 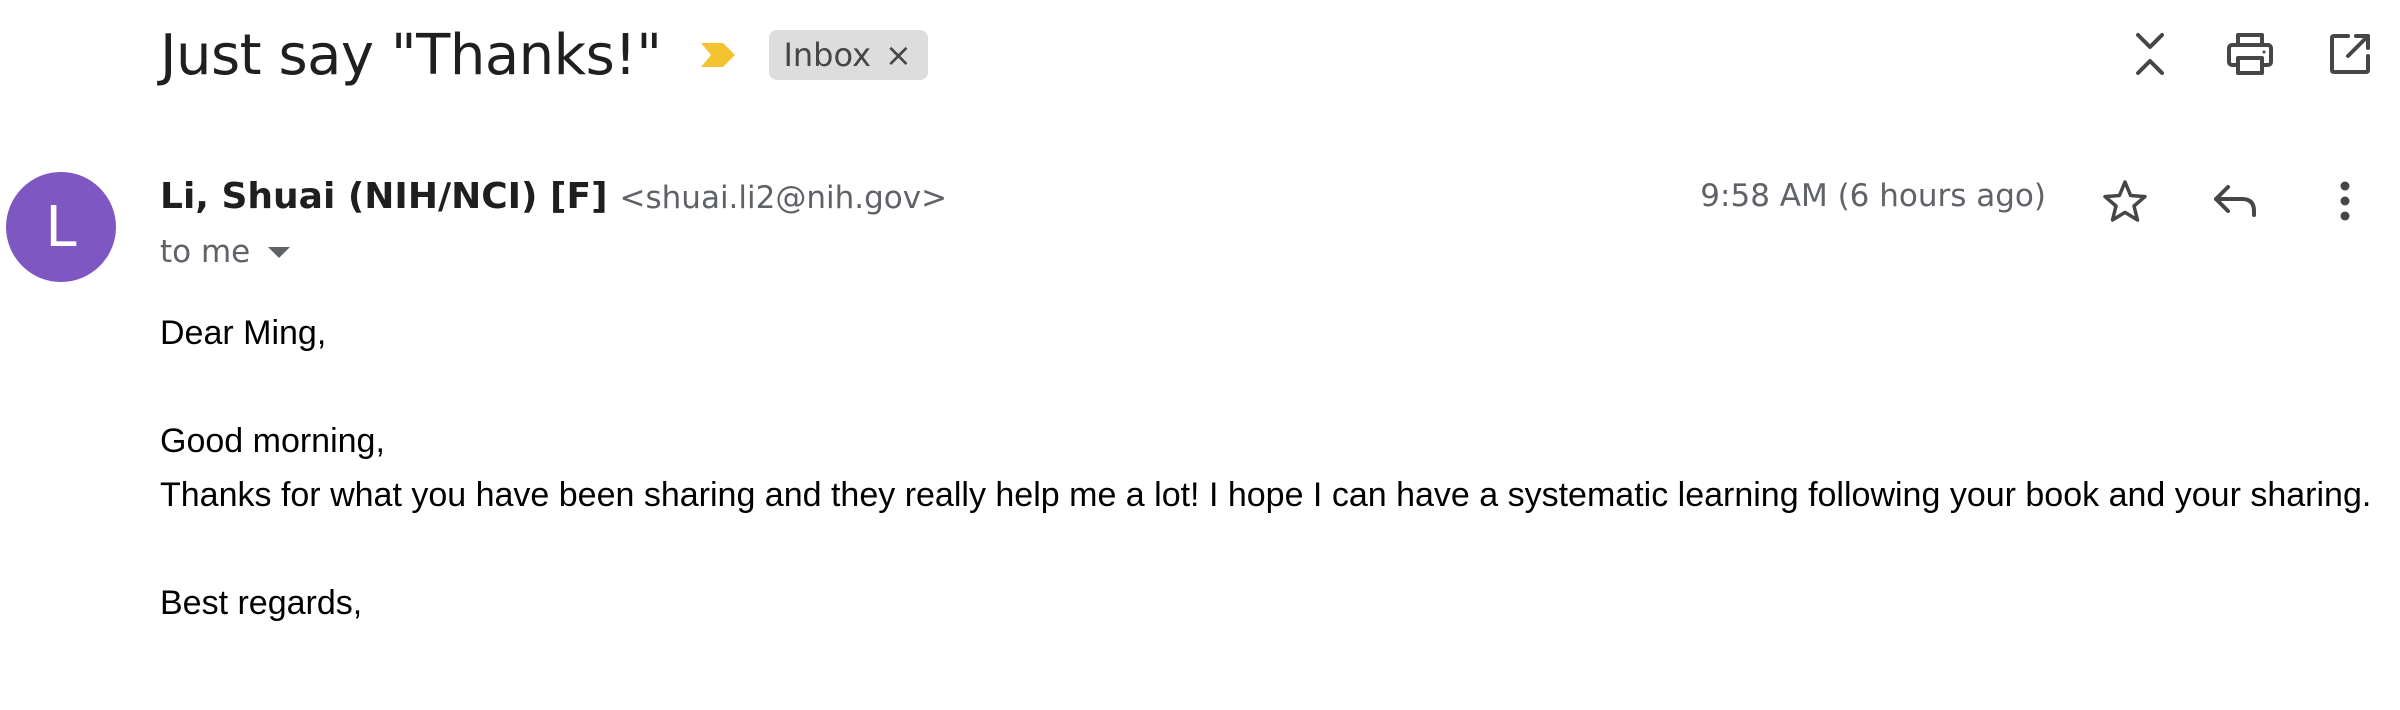 What do you see at coordinates (2350, 54) in the screenshot?
I see `open-in-new-window-icon` at bounding box center [2350, 54].